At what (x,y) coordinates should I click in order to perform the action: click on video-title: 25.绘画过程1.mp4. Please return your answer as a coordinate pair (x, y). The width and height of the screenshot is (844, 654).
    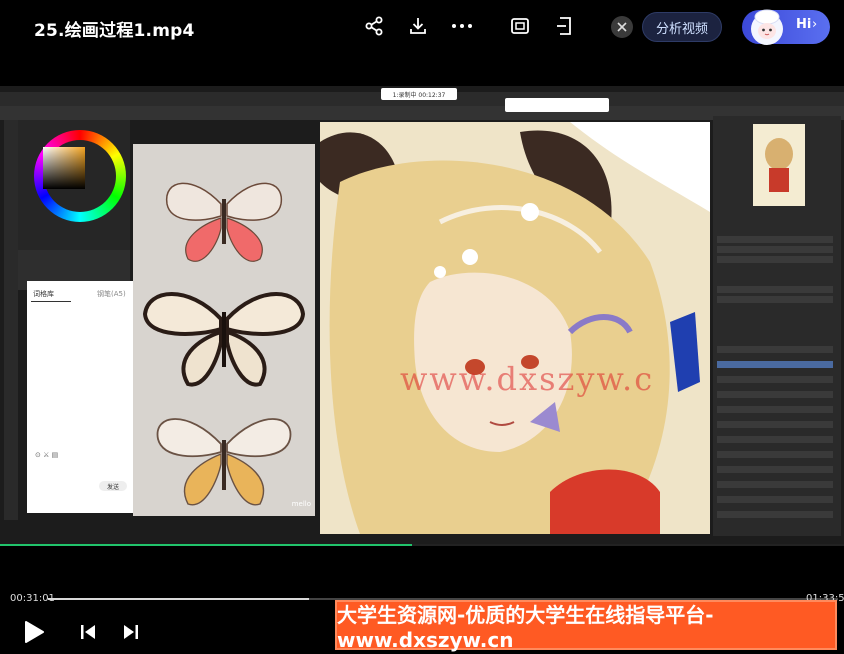
    Looking at the image, I should click on (114, 31).